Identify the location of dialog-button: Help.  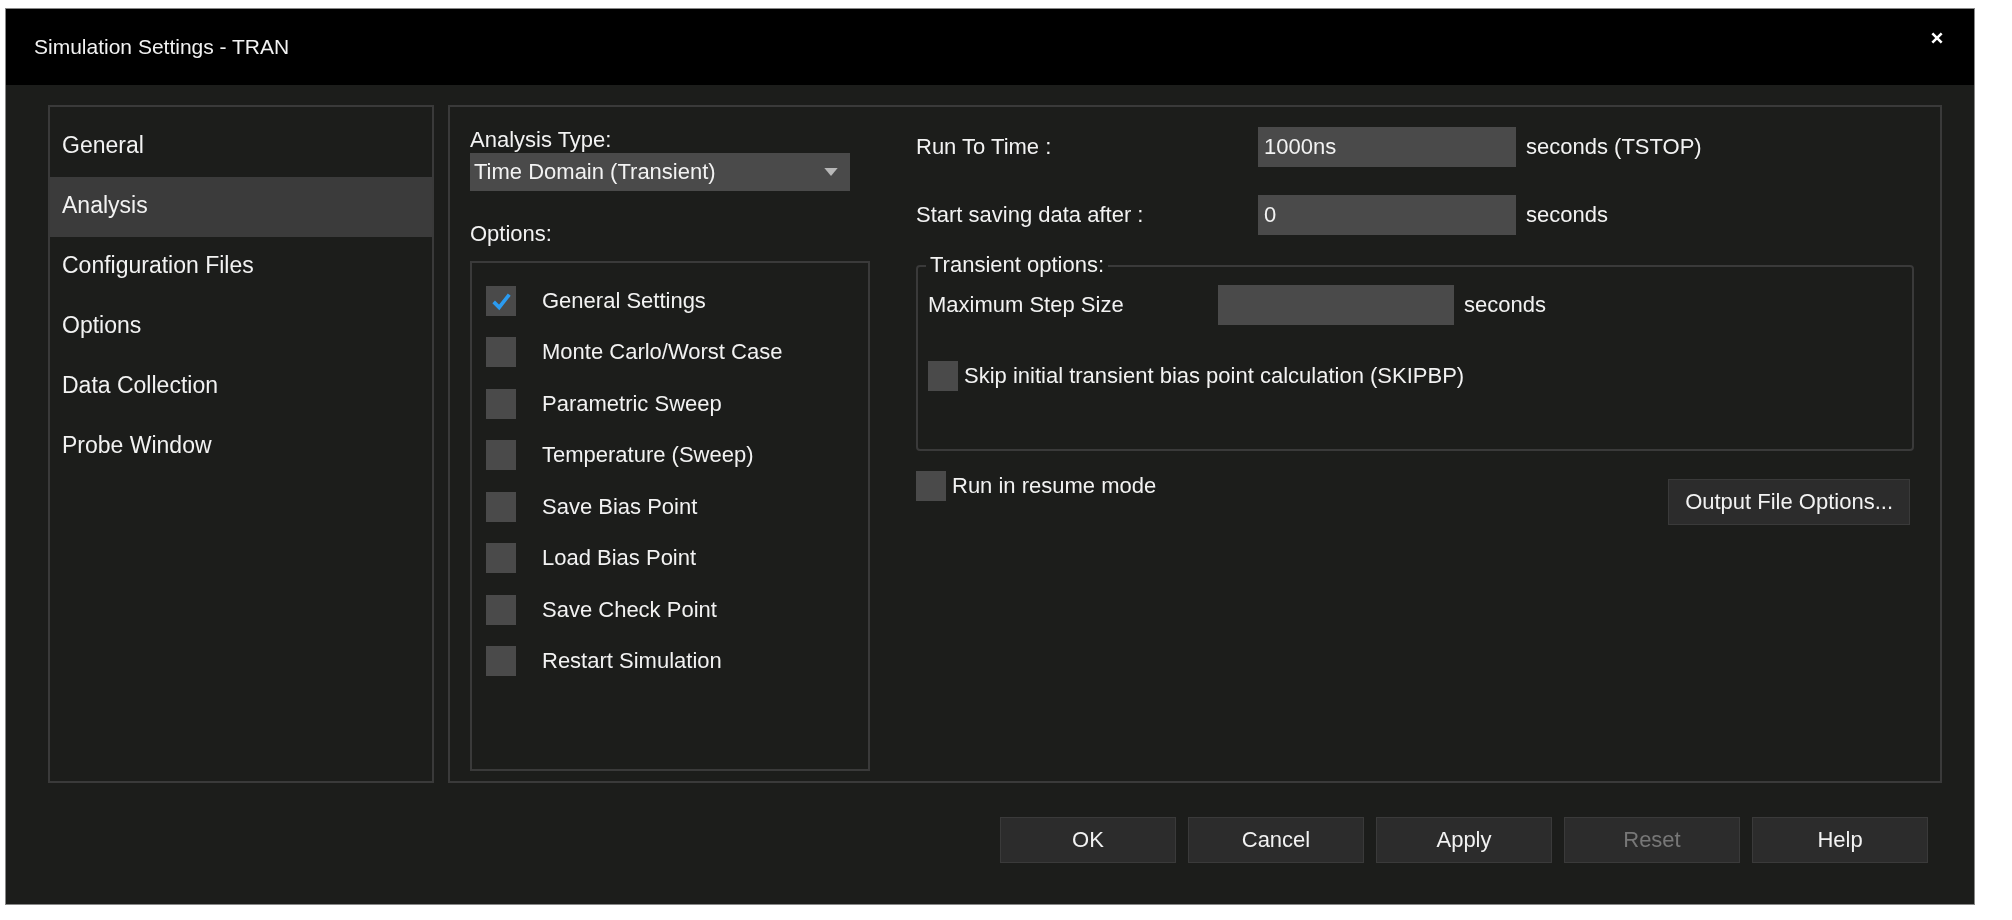
(1840, 840).